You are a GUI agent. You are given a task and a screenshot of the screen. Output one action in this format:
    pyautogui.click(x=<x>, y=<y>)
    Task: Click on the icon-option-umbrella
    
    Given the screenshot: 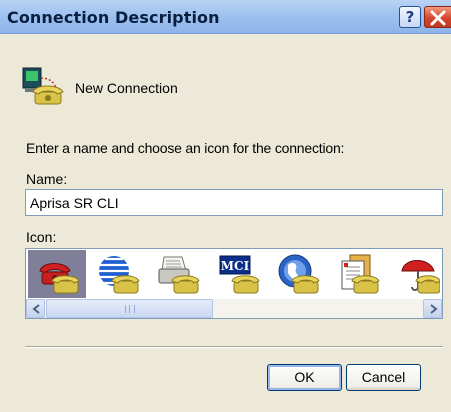 What is the action you would take?
    pyautogui.click(x=415, y=274)
    